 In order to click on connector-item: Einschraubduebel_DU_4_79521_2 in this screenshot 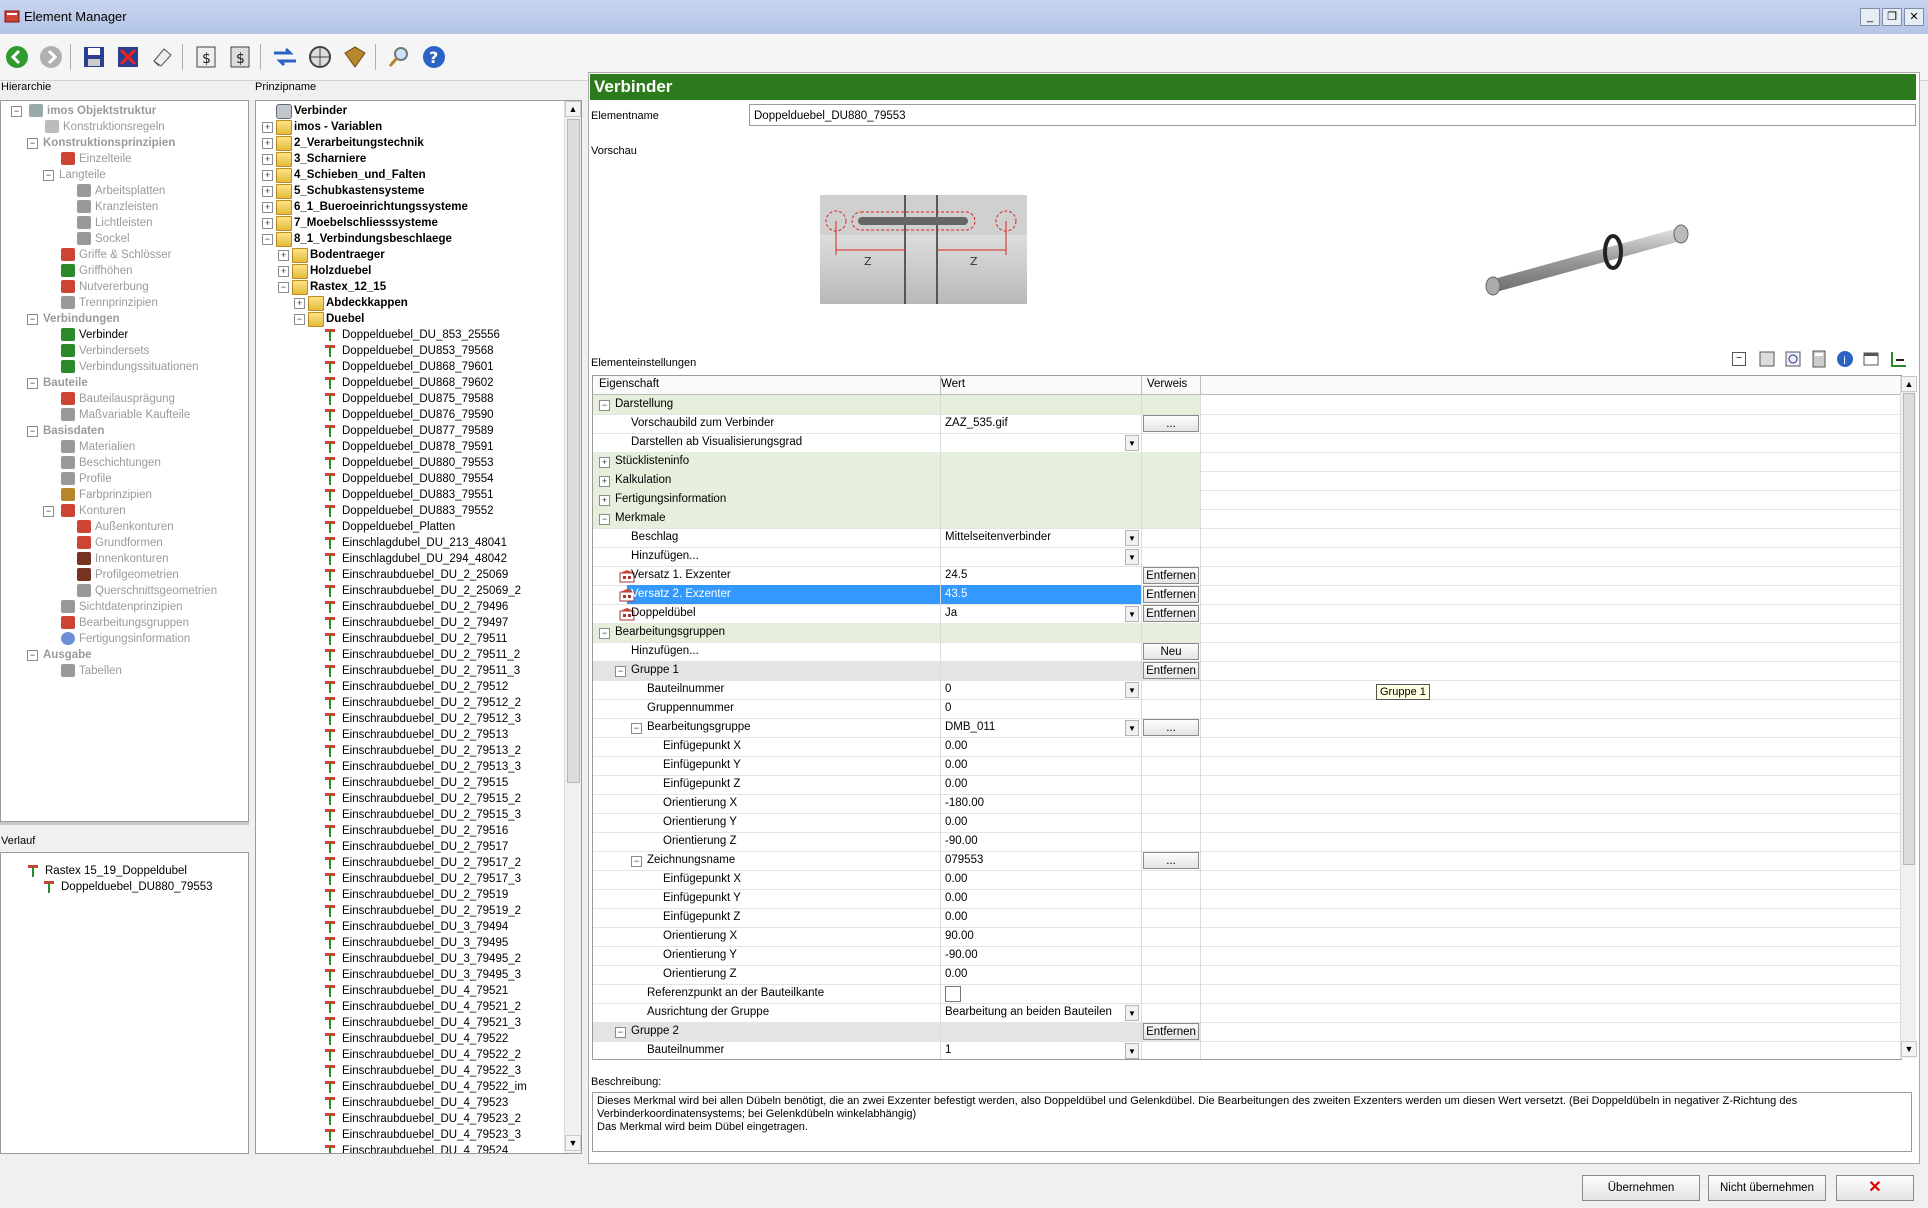, I will do `click(431, 1007)`.